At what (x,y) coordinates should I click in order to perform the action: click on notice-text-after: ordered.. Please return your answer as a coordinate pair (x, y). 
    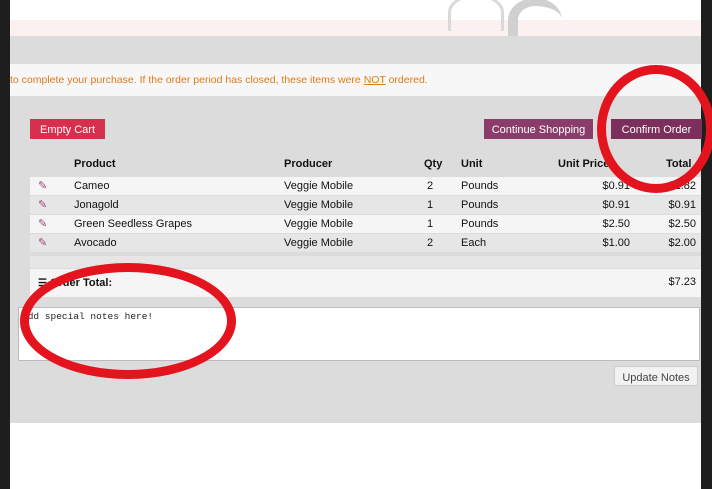
    Looking at the image, I should click on (406, 80).